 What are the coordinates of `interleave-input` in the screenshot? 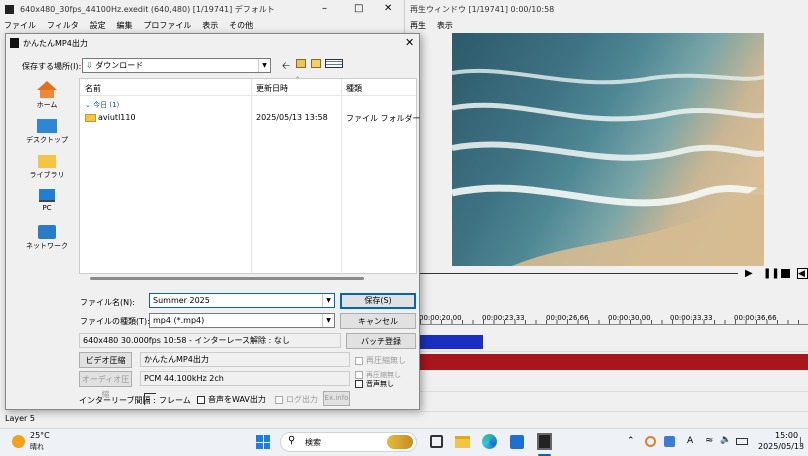 It's located at (150, 399).